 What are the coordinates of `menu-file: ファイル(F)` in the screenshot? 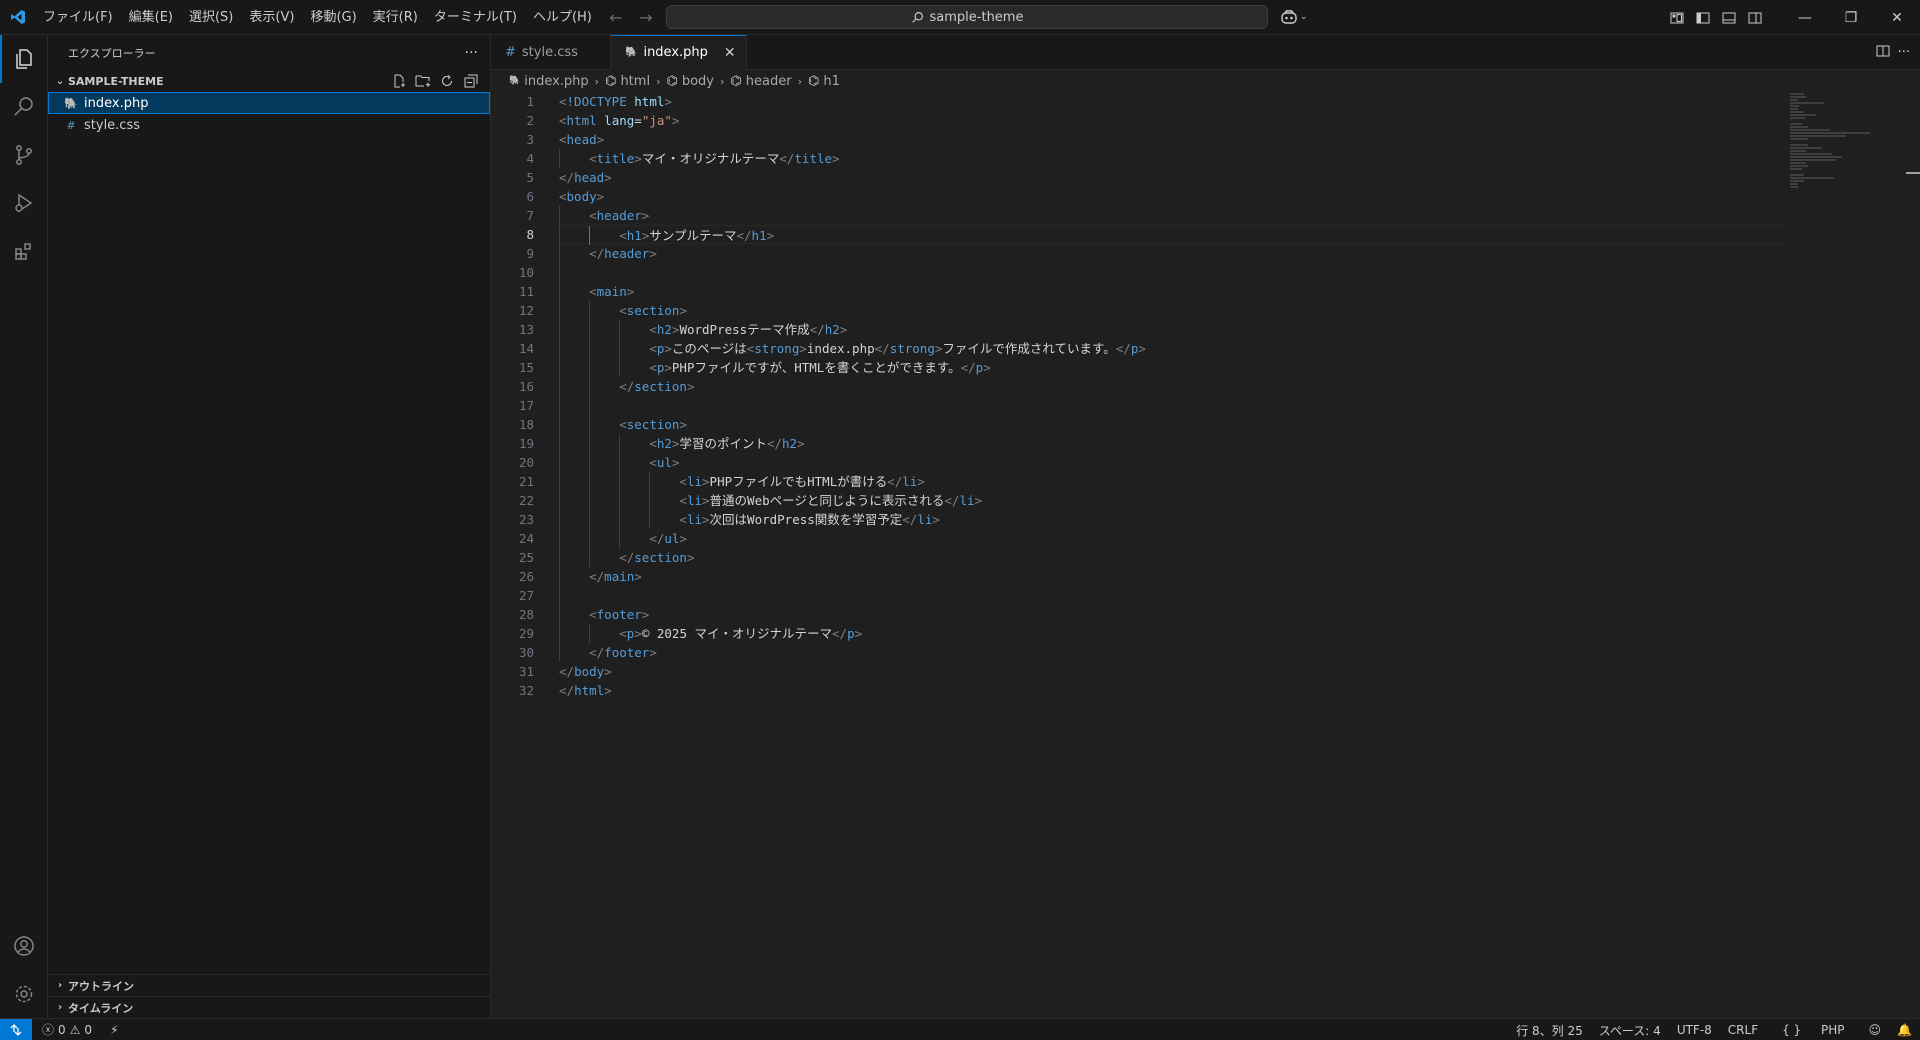 It's located at (78, 17).